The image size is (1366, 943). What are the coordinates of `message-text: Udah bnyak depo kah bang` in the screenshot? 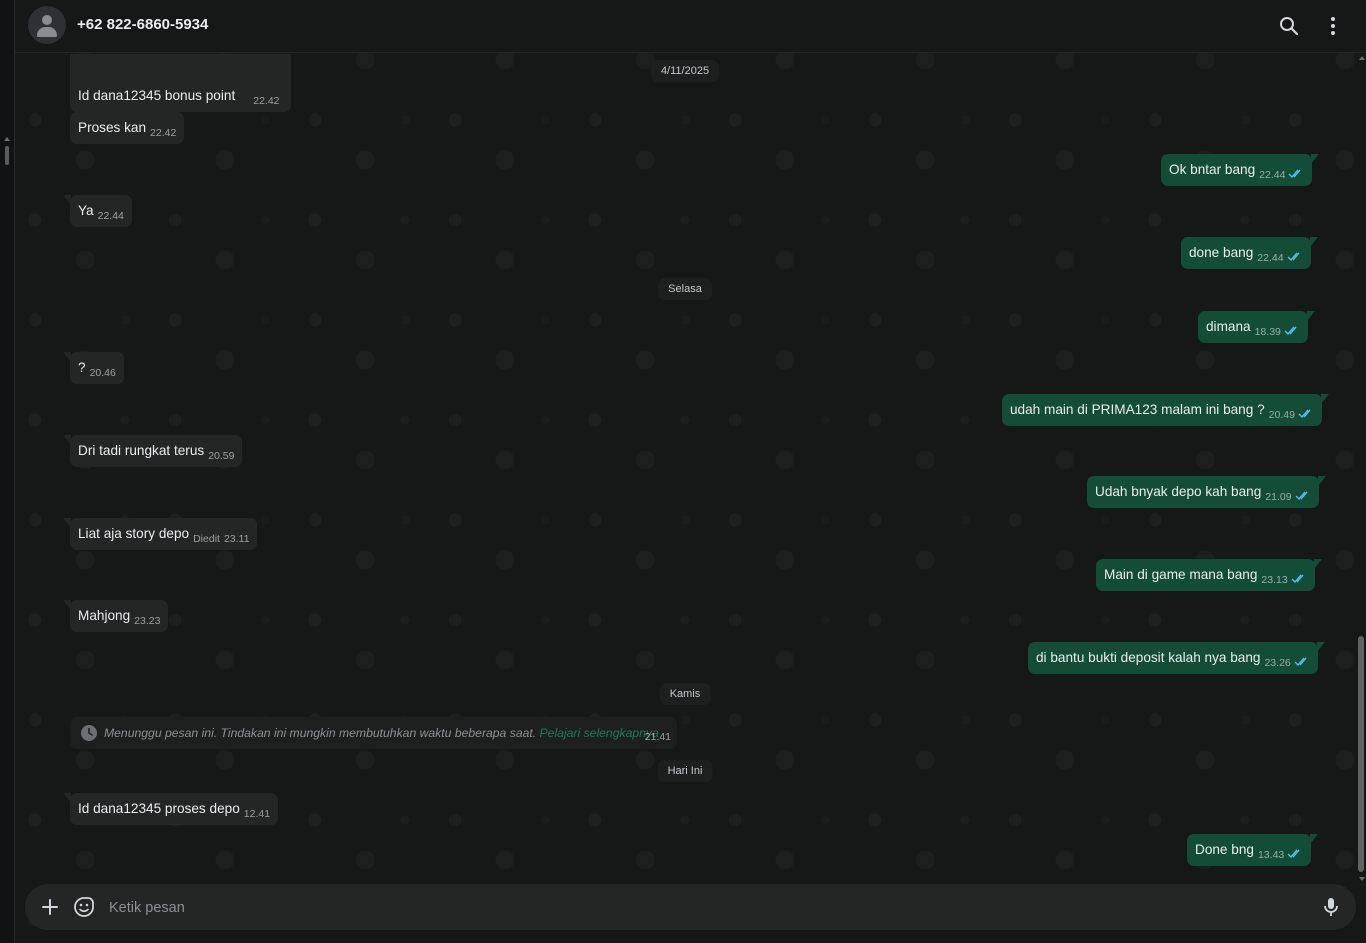 It's located at (1178, 491).